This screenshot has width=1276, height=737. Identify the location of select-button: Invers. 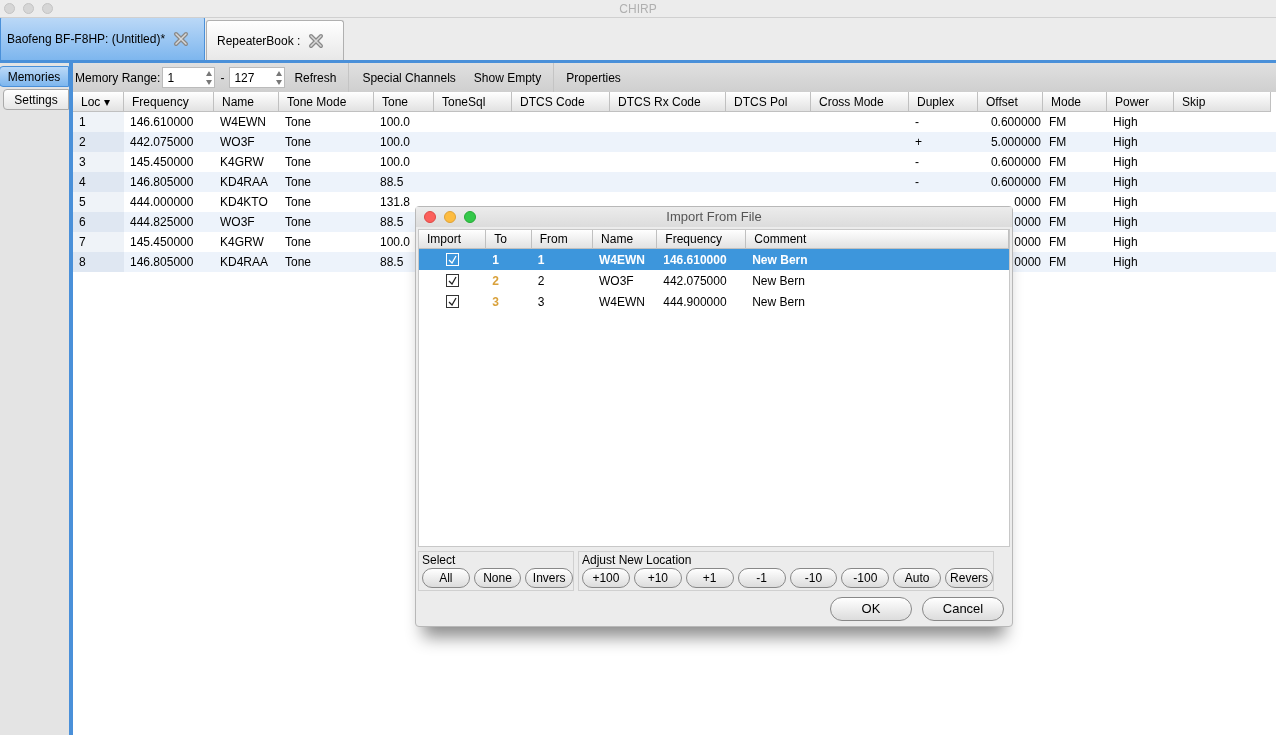
(549, 578).